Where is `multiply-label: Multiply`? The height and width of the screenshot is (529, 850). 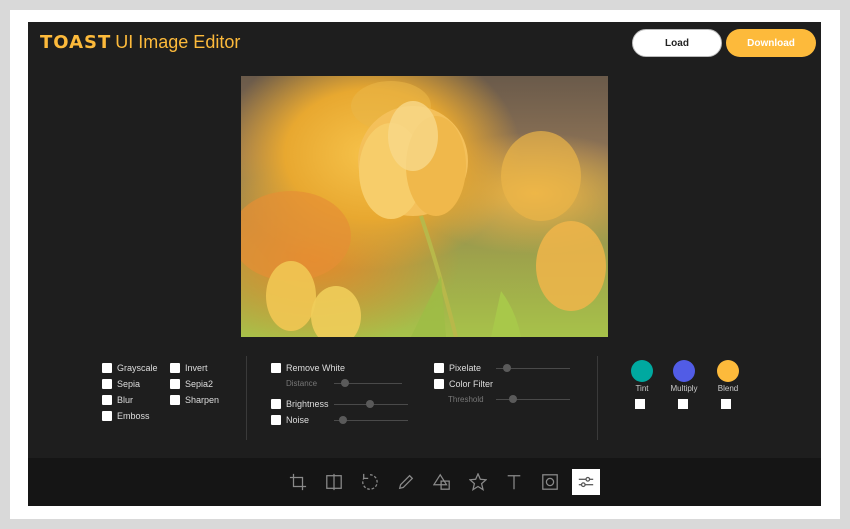 multiply-label: Multiply is located at coordinates (684, 388).